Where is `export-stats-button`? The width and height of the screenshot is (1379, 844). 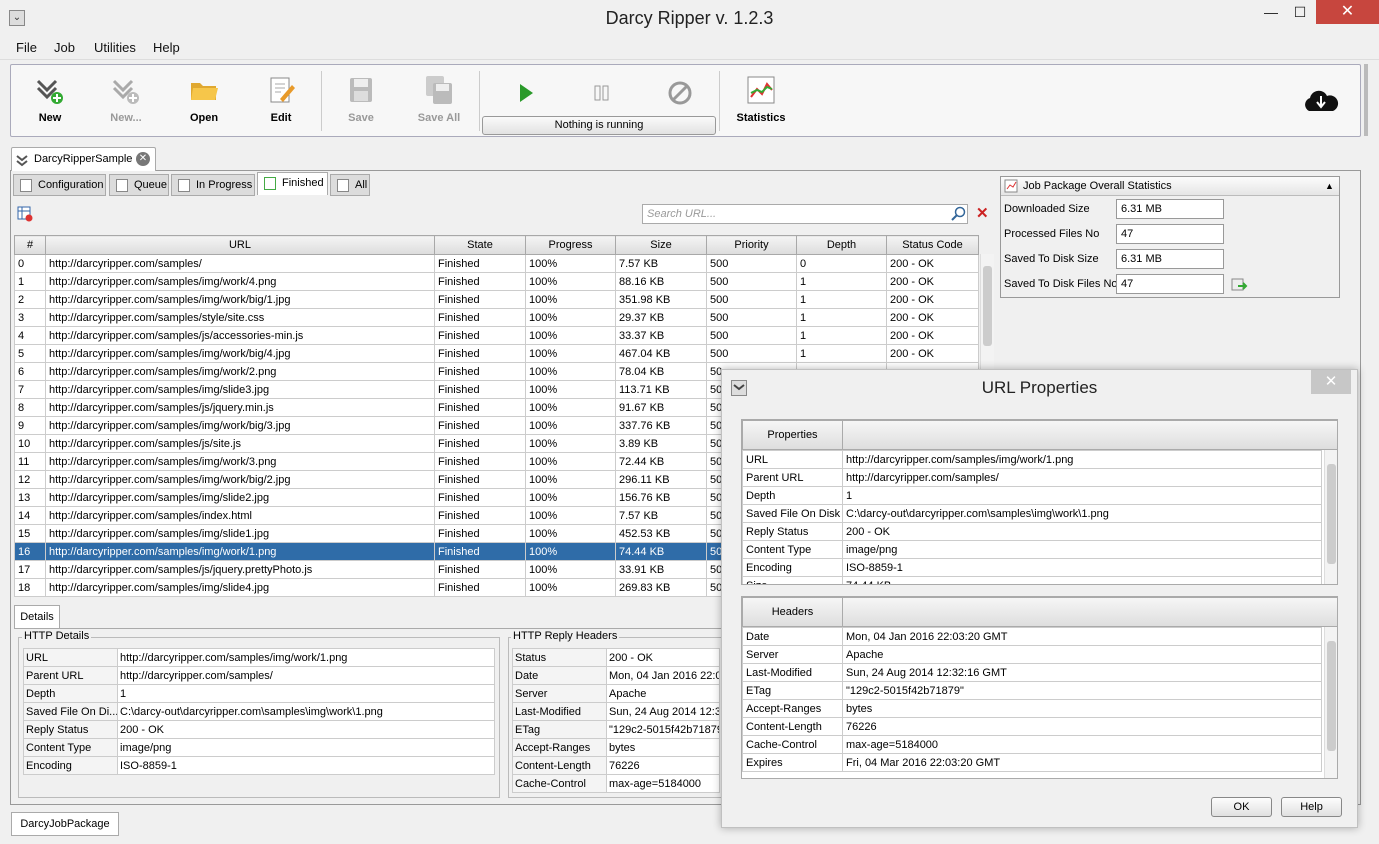
export-stats-button is located at coordinates (1239, 285).